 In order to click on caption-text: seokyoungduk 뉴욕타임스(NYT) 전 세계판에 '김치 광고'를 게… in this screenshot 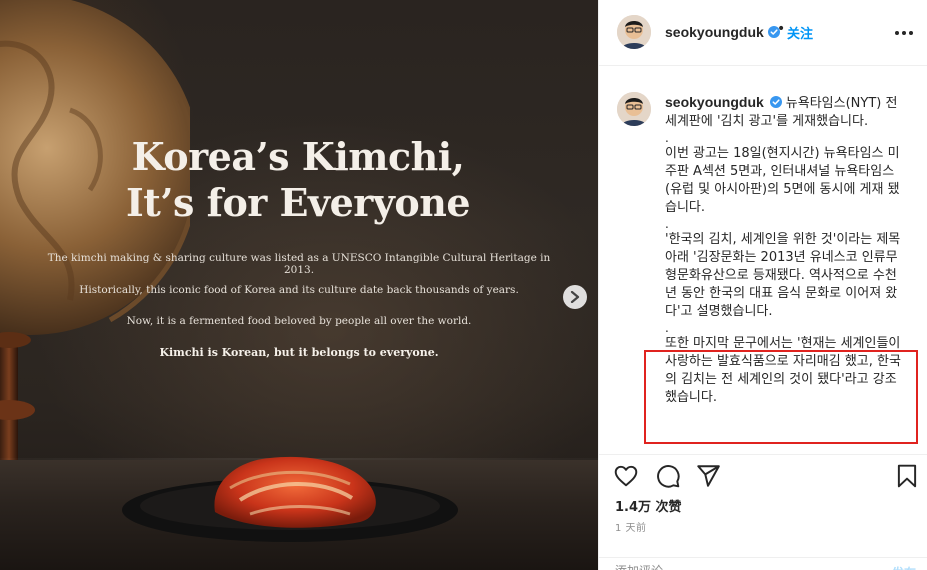, I will do `click(785, 250)`.